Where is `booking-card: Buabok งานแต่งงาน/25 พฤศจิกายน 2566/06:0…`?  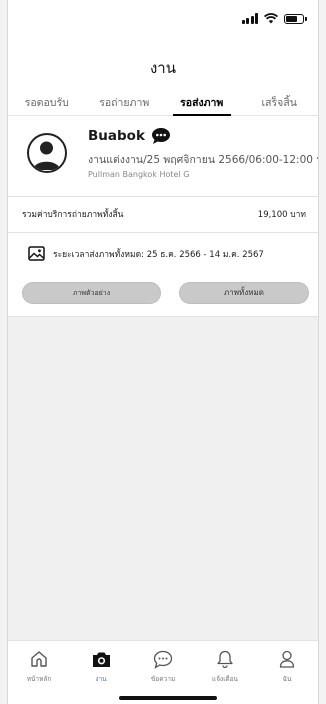
booking-card: Buabok งานแต่งงาน/25 พฤศจิกายน 2566/06:0… is located at coordinates (163, 157).